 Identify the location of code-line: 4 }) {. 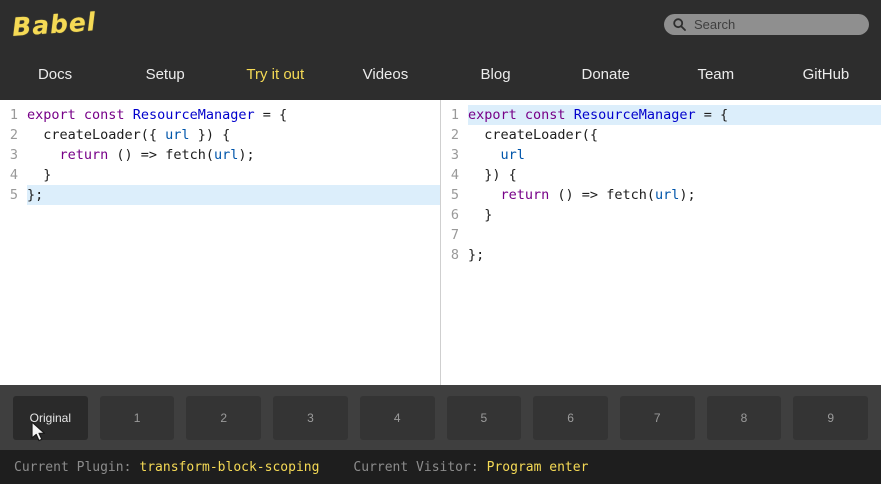
(661, 175).